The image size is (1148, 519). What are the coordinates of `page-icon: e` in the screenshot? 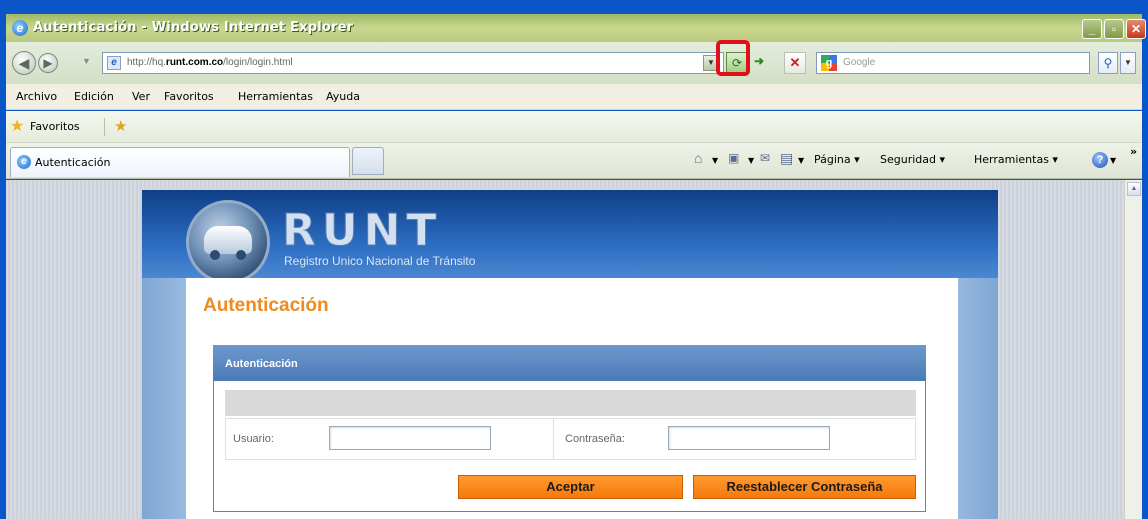 It's located at (114, 63).